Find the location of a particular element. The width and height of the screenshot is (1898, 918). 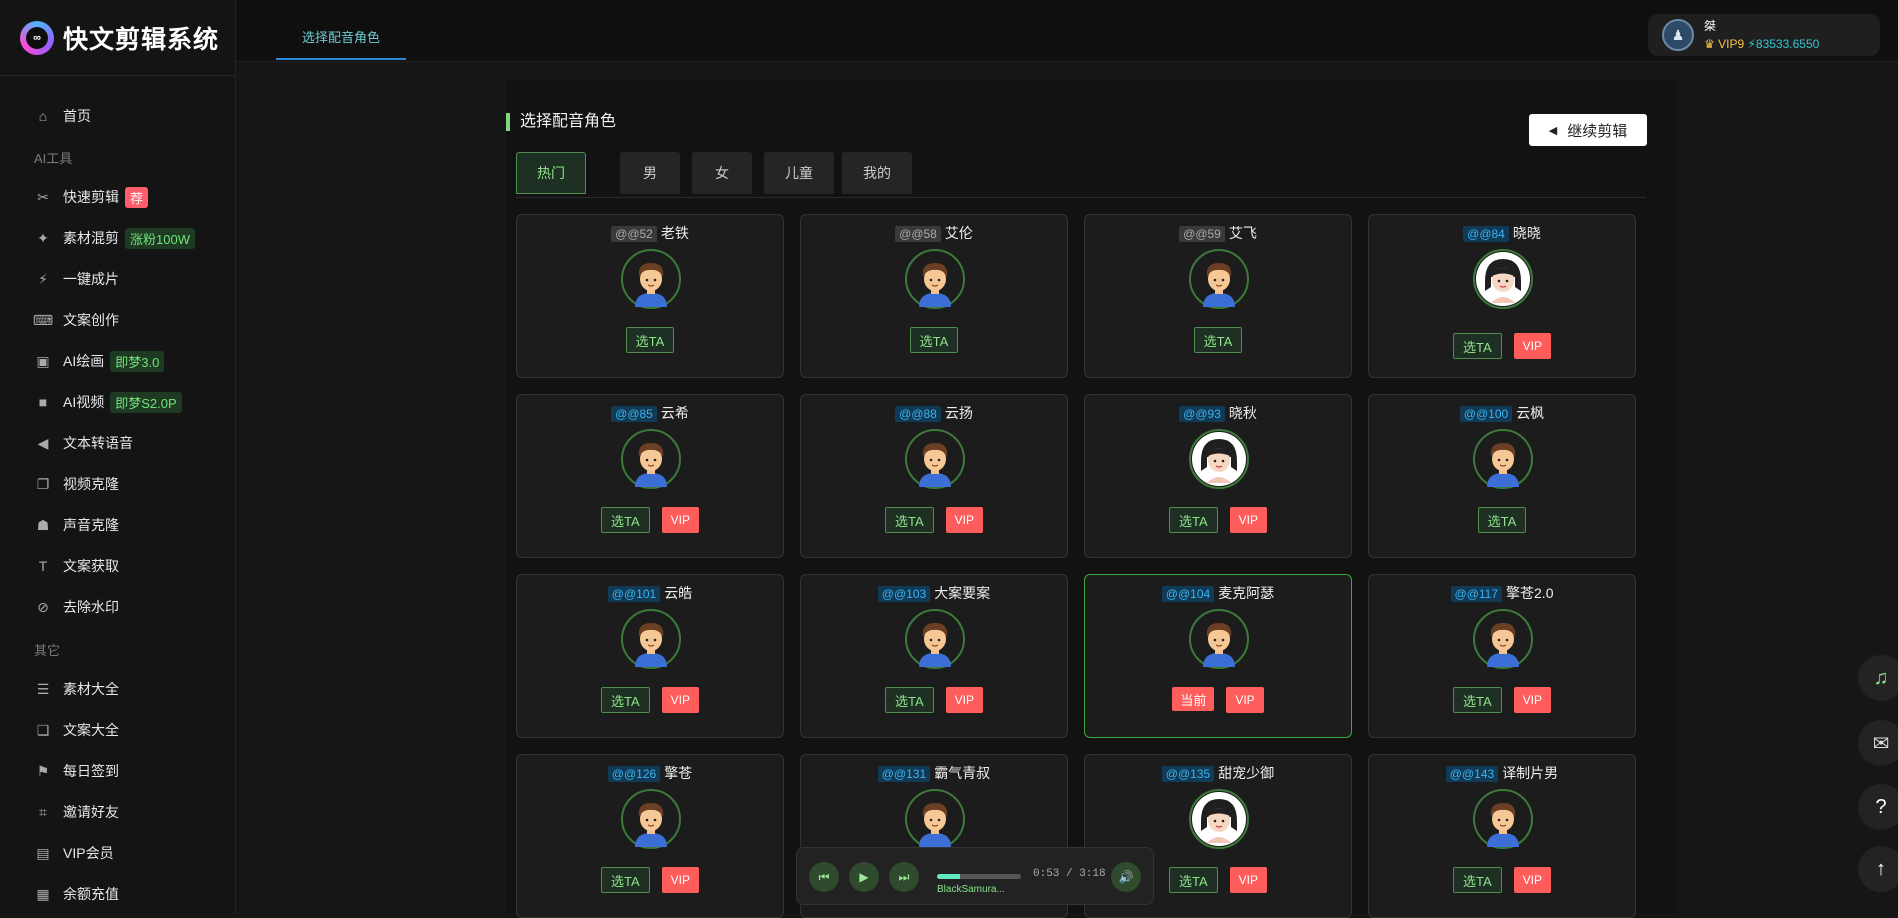

sidebar-other-item-2: ❏ 文案大全 is located at coordinates (117, 730).